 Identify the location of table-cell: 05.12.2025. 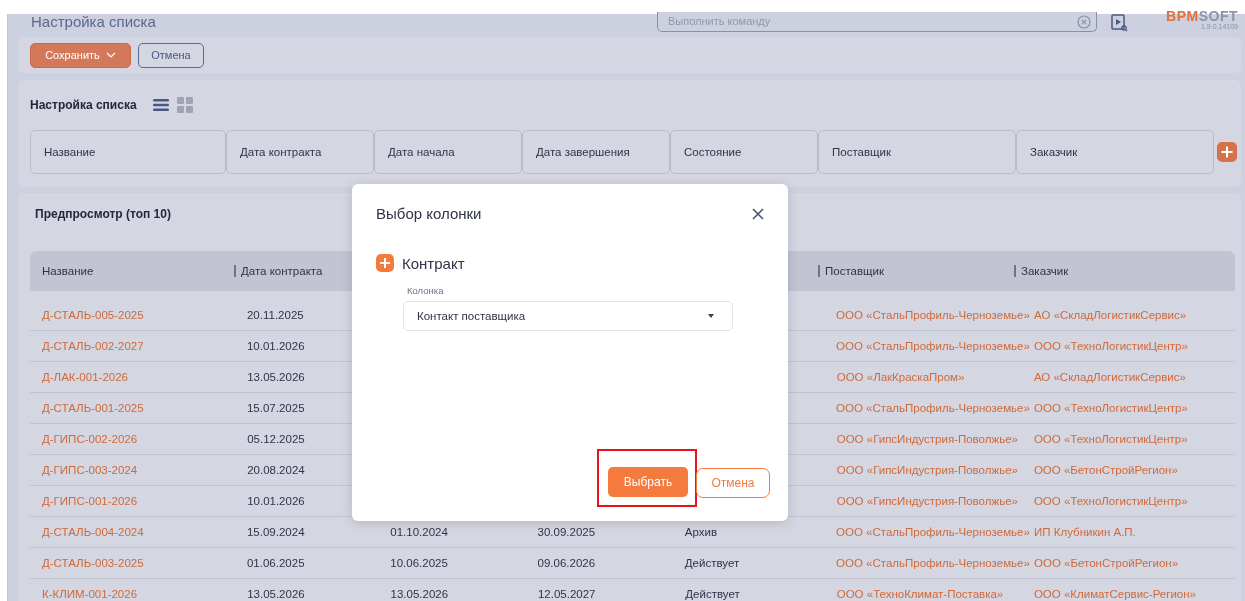
(276, 439).